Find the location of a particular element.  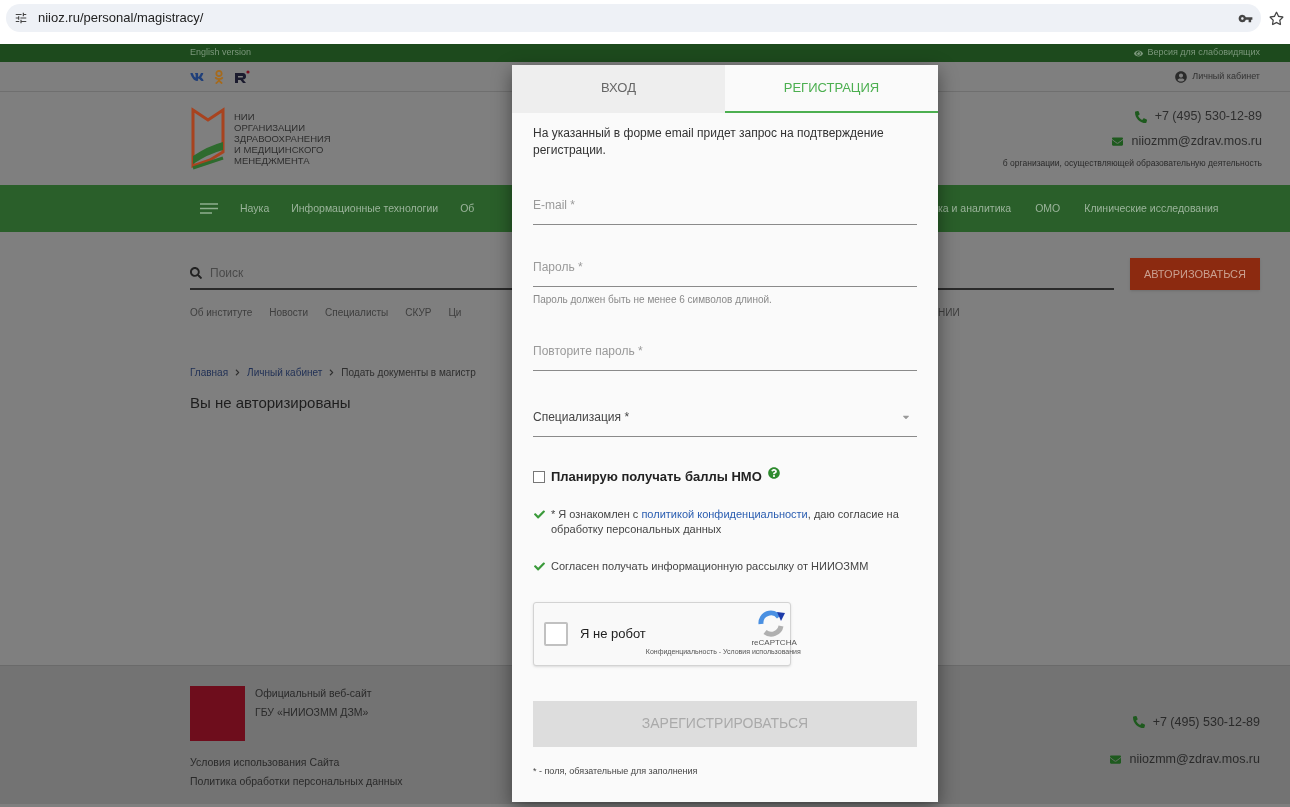

logo-text: НИИ is located at coordinates (245, 116).